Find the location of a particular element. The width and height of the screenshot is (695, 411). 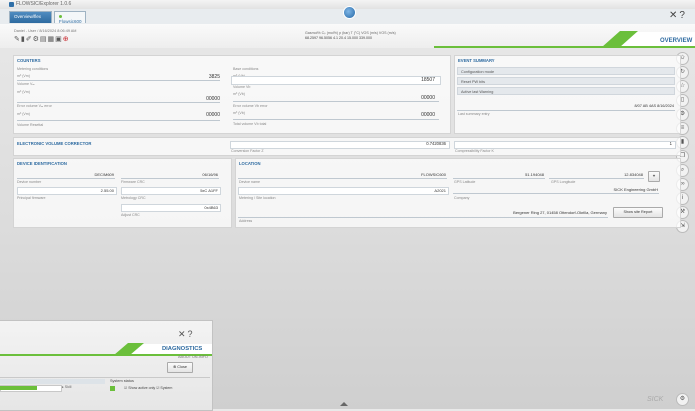

tab-device: Flowsic600 - 5811168070 is located at coordinates (70, 22).